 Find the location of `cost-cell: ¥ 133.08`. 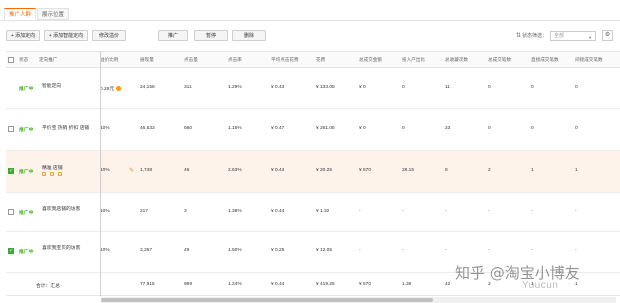

cost-cell: ¥ 133.08 is located at coordinates (325, 87).